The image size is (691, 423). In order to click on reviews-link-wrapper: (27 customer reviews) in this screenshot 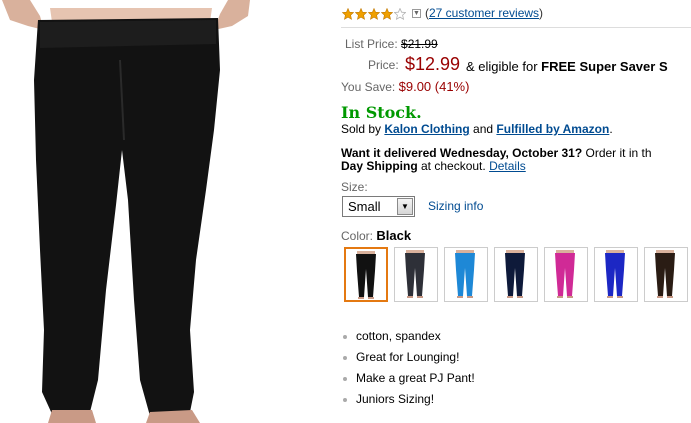, I will do `click(484, 13)`.